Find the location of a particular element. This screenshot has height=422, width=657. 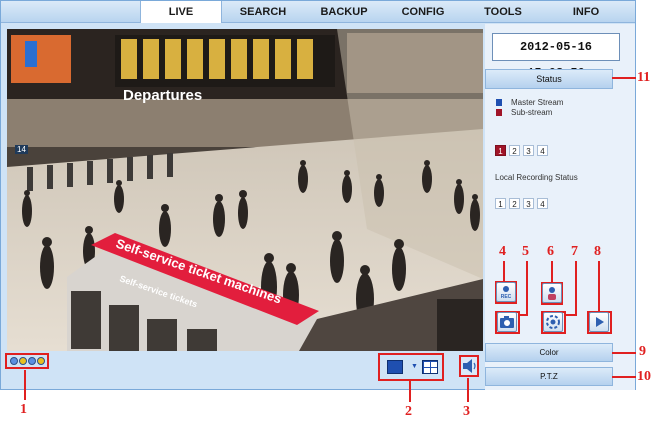

layout-switcher: ▼ is located at coordinates (411, 367).